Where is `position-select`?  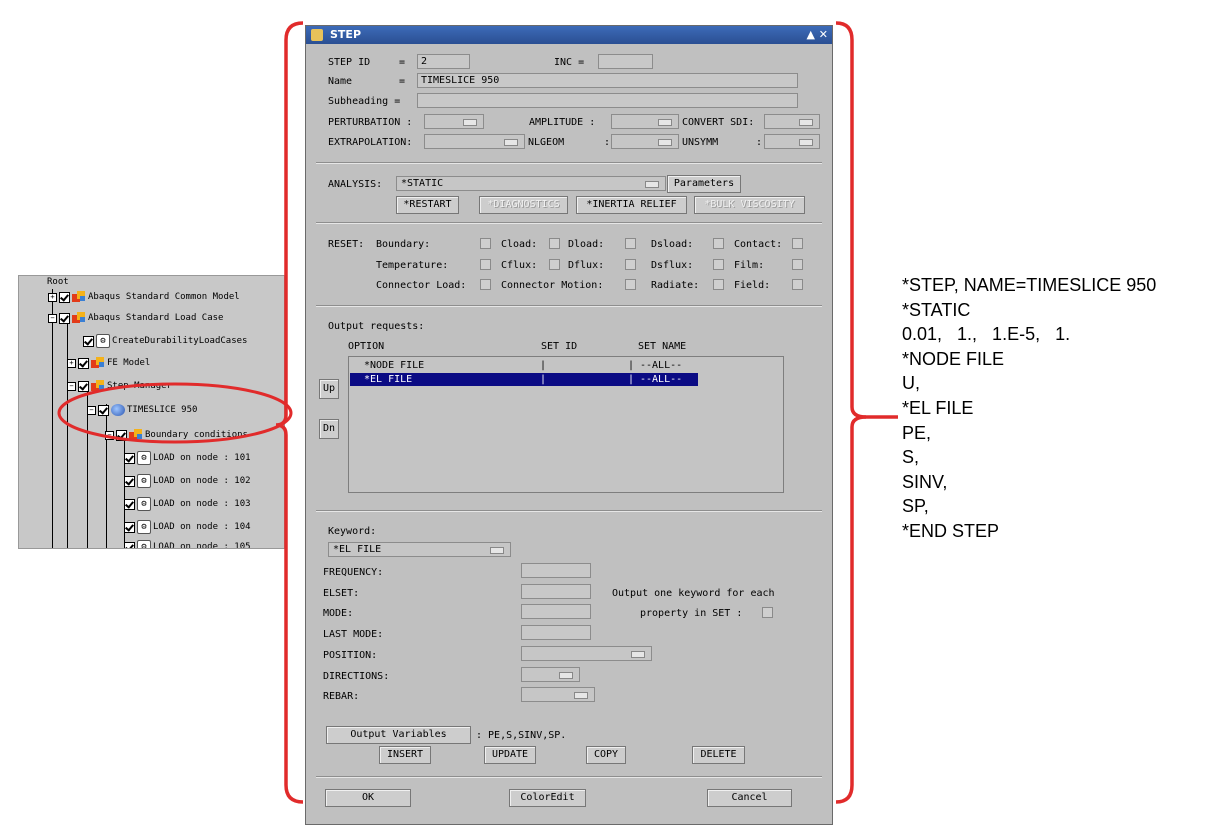
position-select is located at coordinates (586, 653).